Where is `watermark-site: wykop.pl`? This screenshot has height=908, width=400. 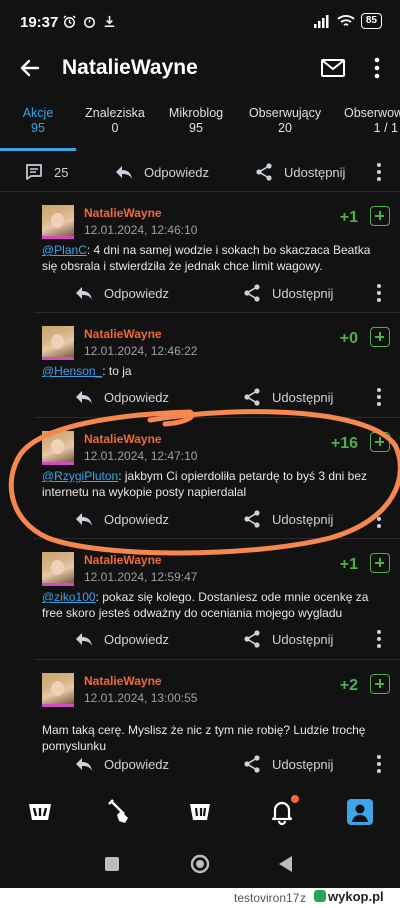 watermark-site: wykop.pl is located at coordinates (356, 896).